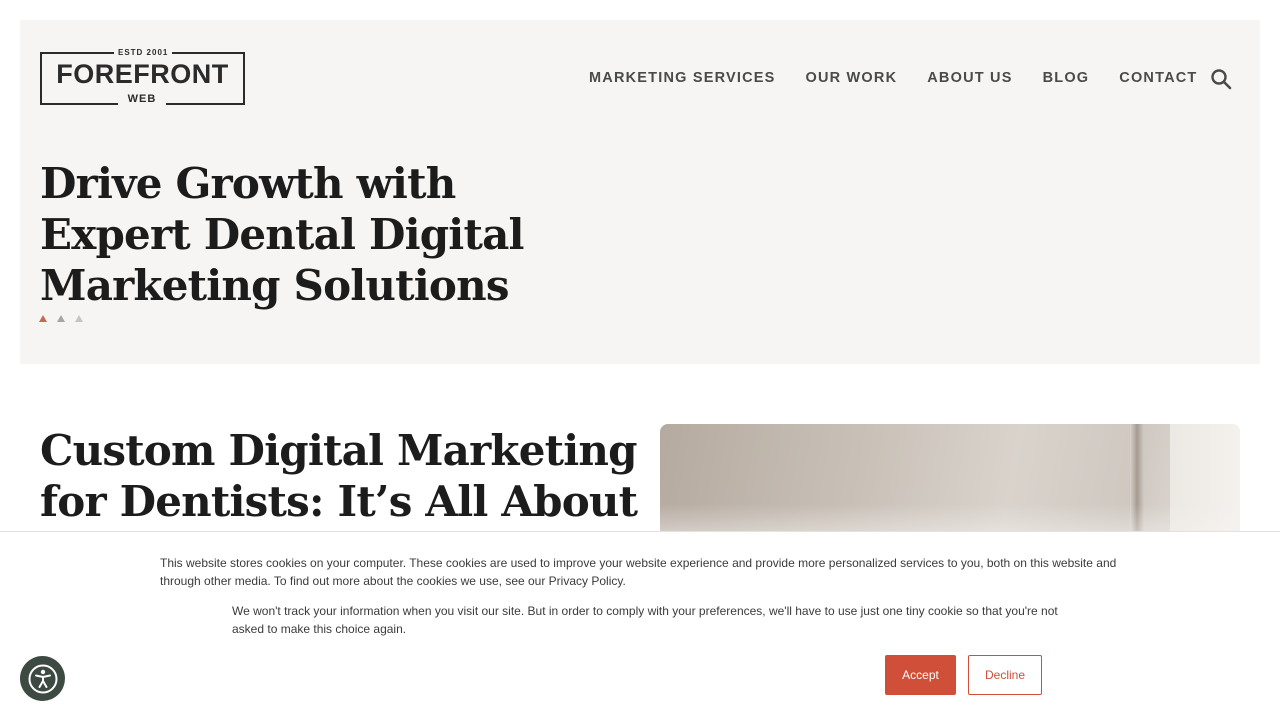 This screenshot has width=1280, height=721. I want to click on decline-button: Decline, so click(1005, 675).